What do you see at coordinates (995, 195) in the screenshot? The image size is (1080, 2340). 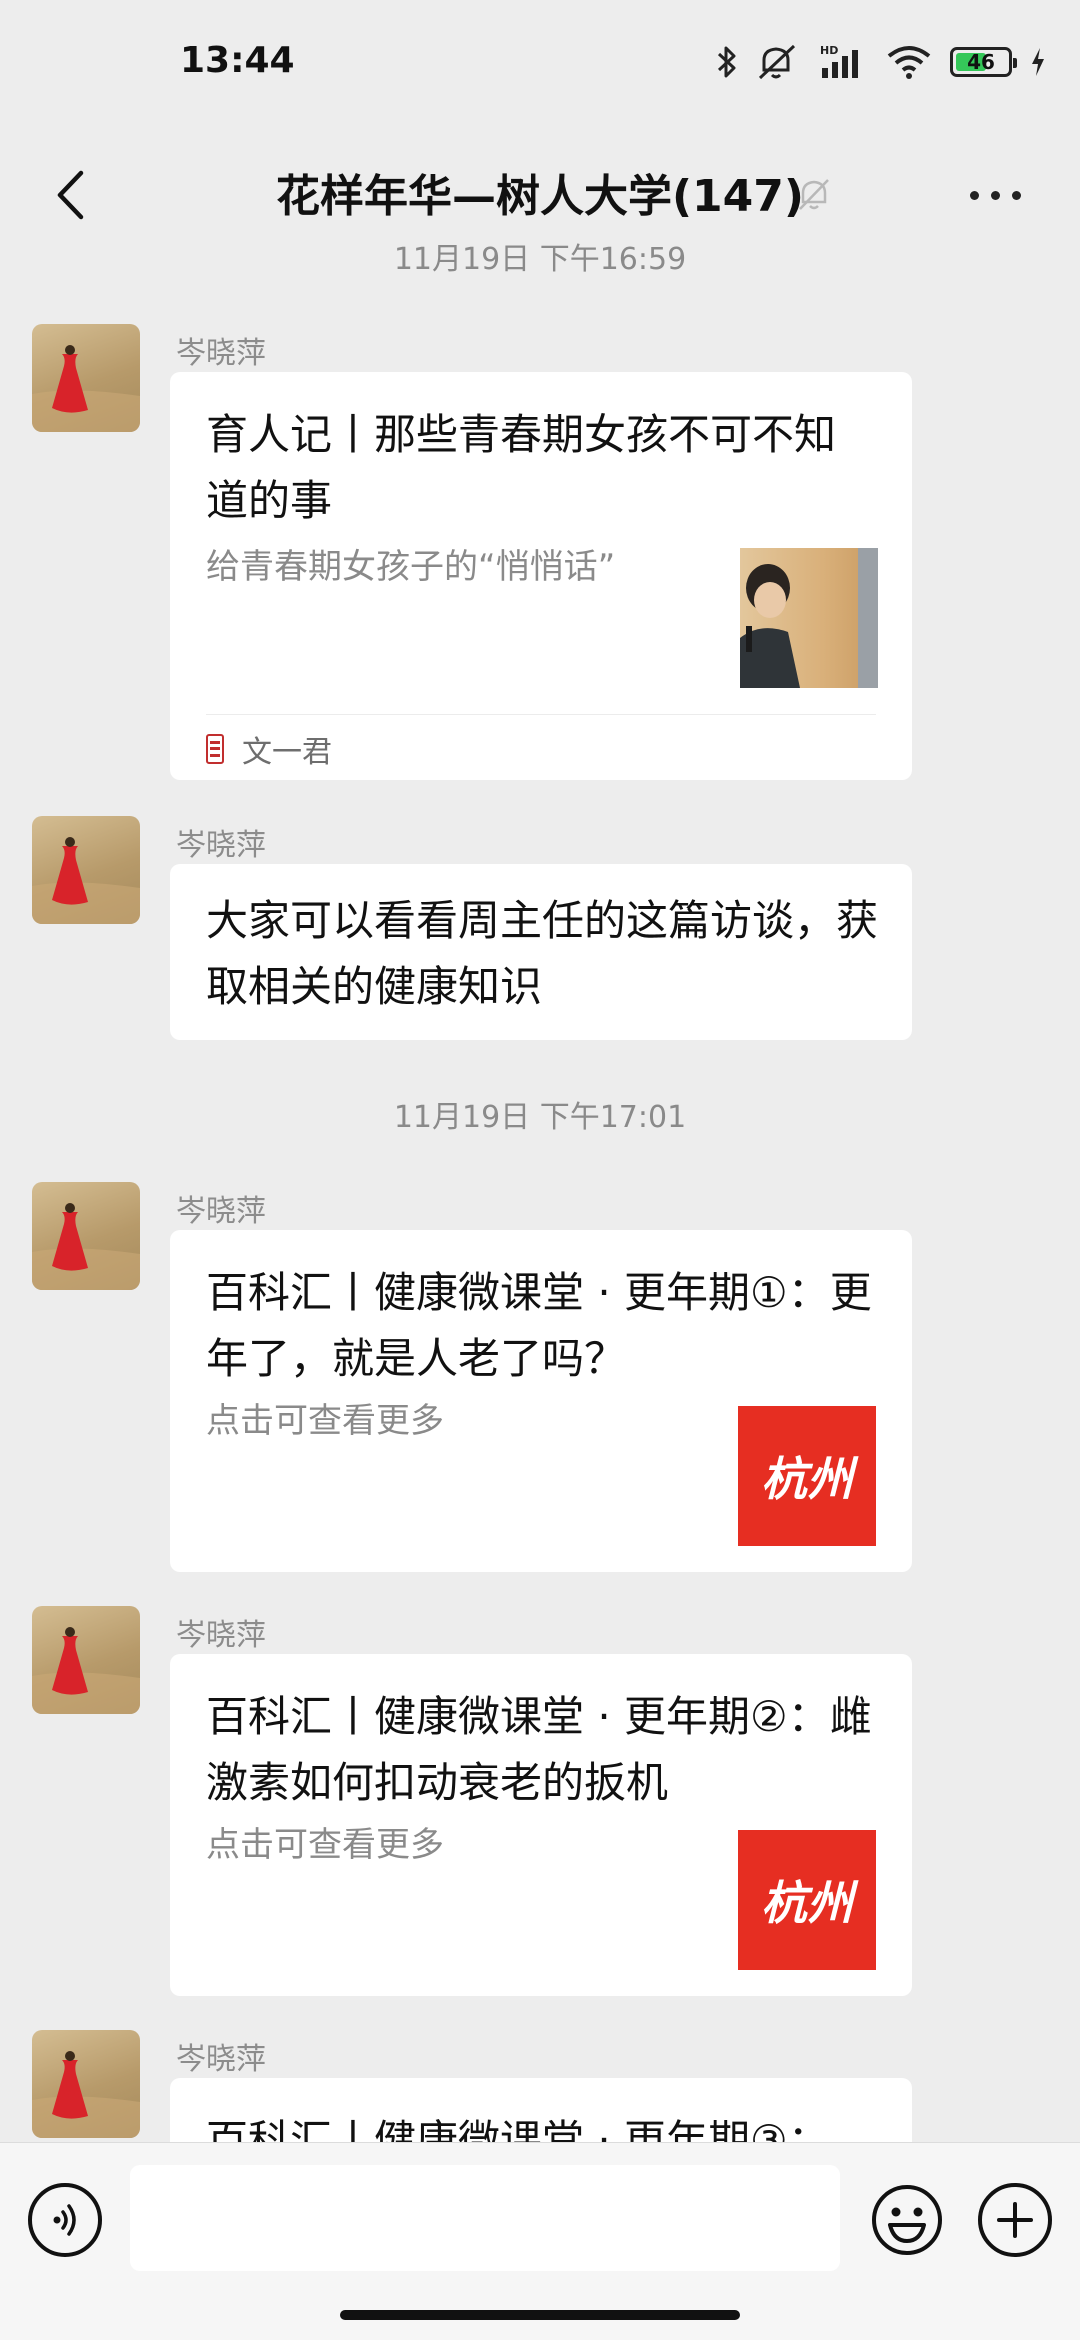 I see `more-button` at bounding box center [995, 195].